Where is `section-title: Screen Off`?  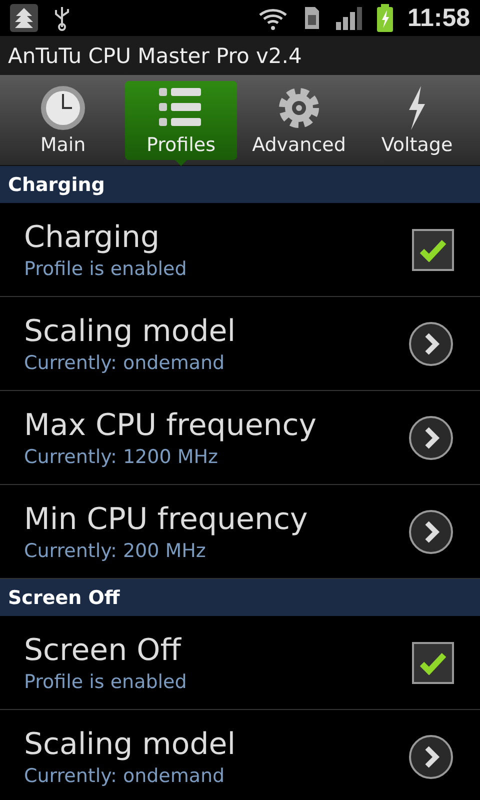
section-title: Screen Off is located at coordinates (64, 597).